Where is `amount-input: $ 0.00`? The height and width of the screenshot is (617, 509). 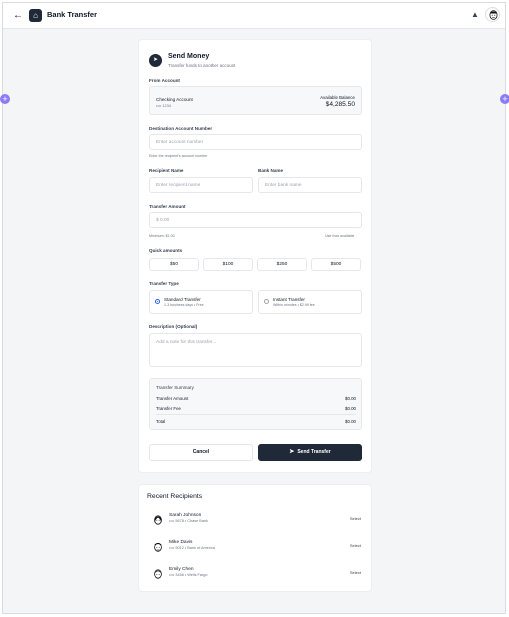 amount-input: $ 0.00 is located at coordinates (255, 220).